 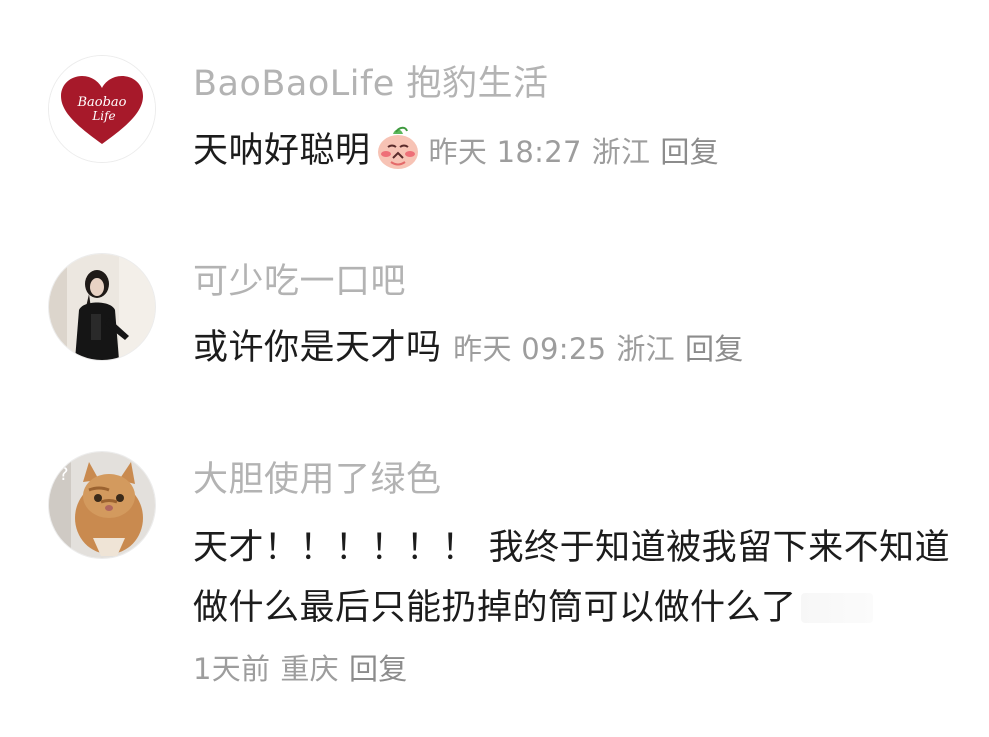 What do you see at coordinates (397, 147) in the screenshot?
I see `blushing-peach-emoji-icon` at bounding box center [397, 147].